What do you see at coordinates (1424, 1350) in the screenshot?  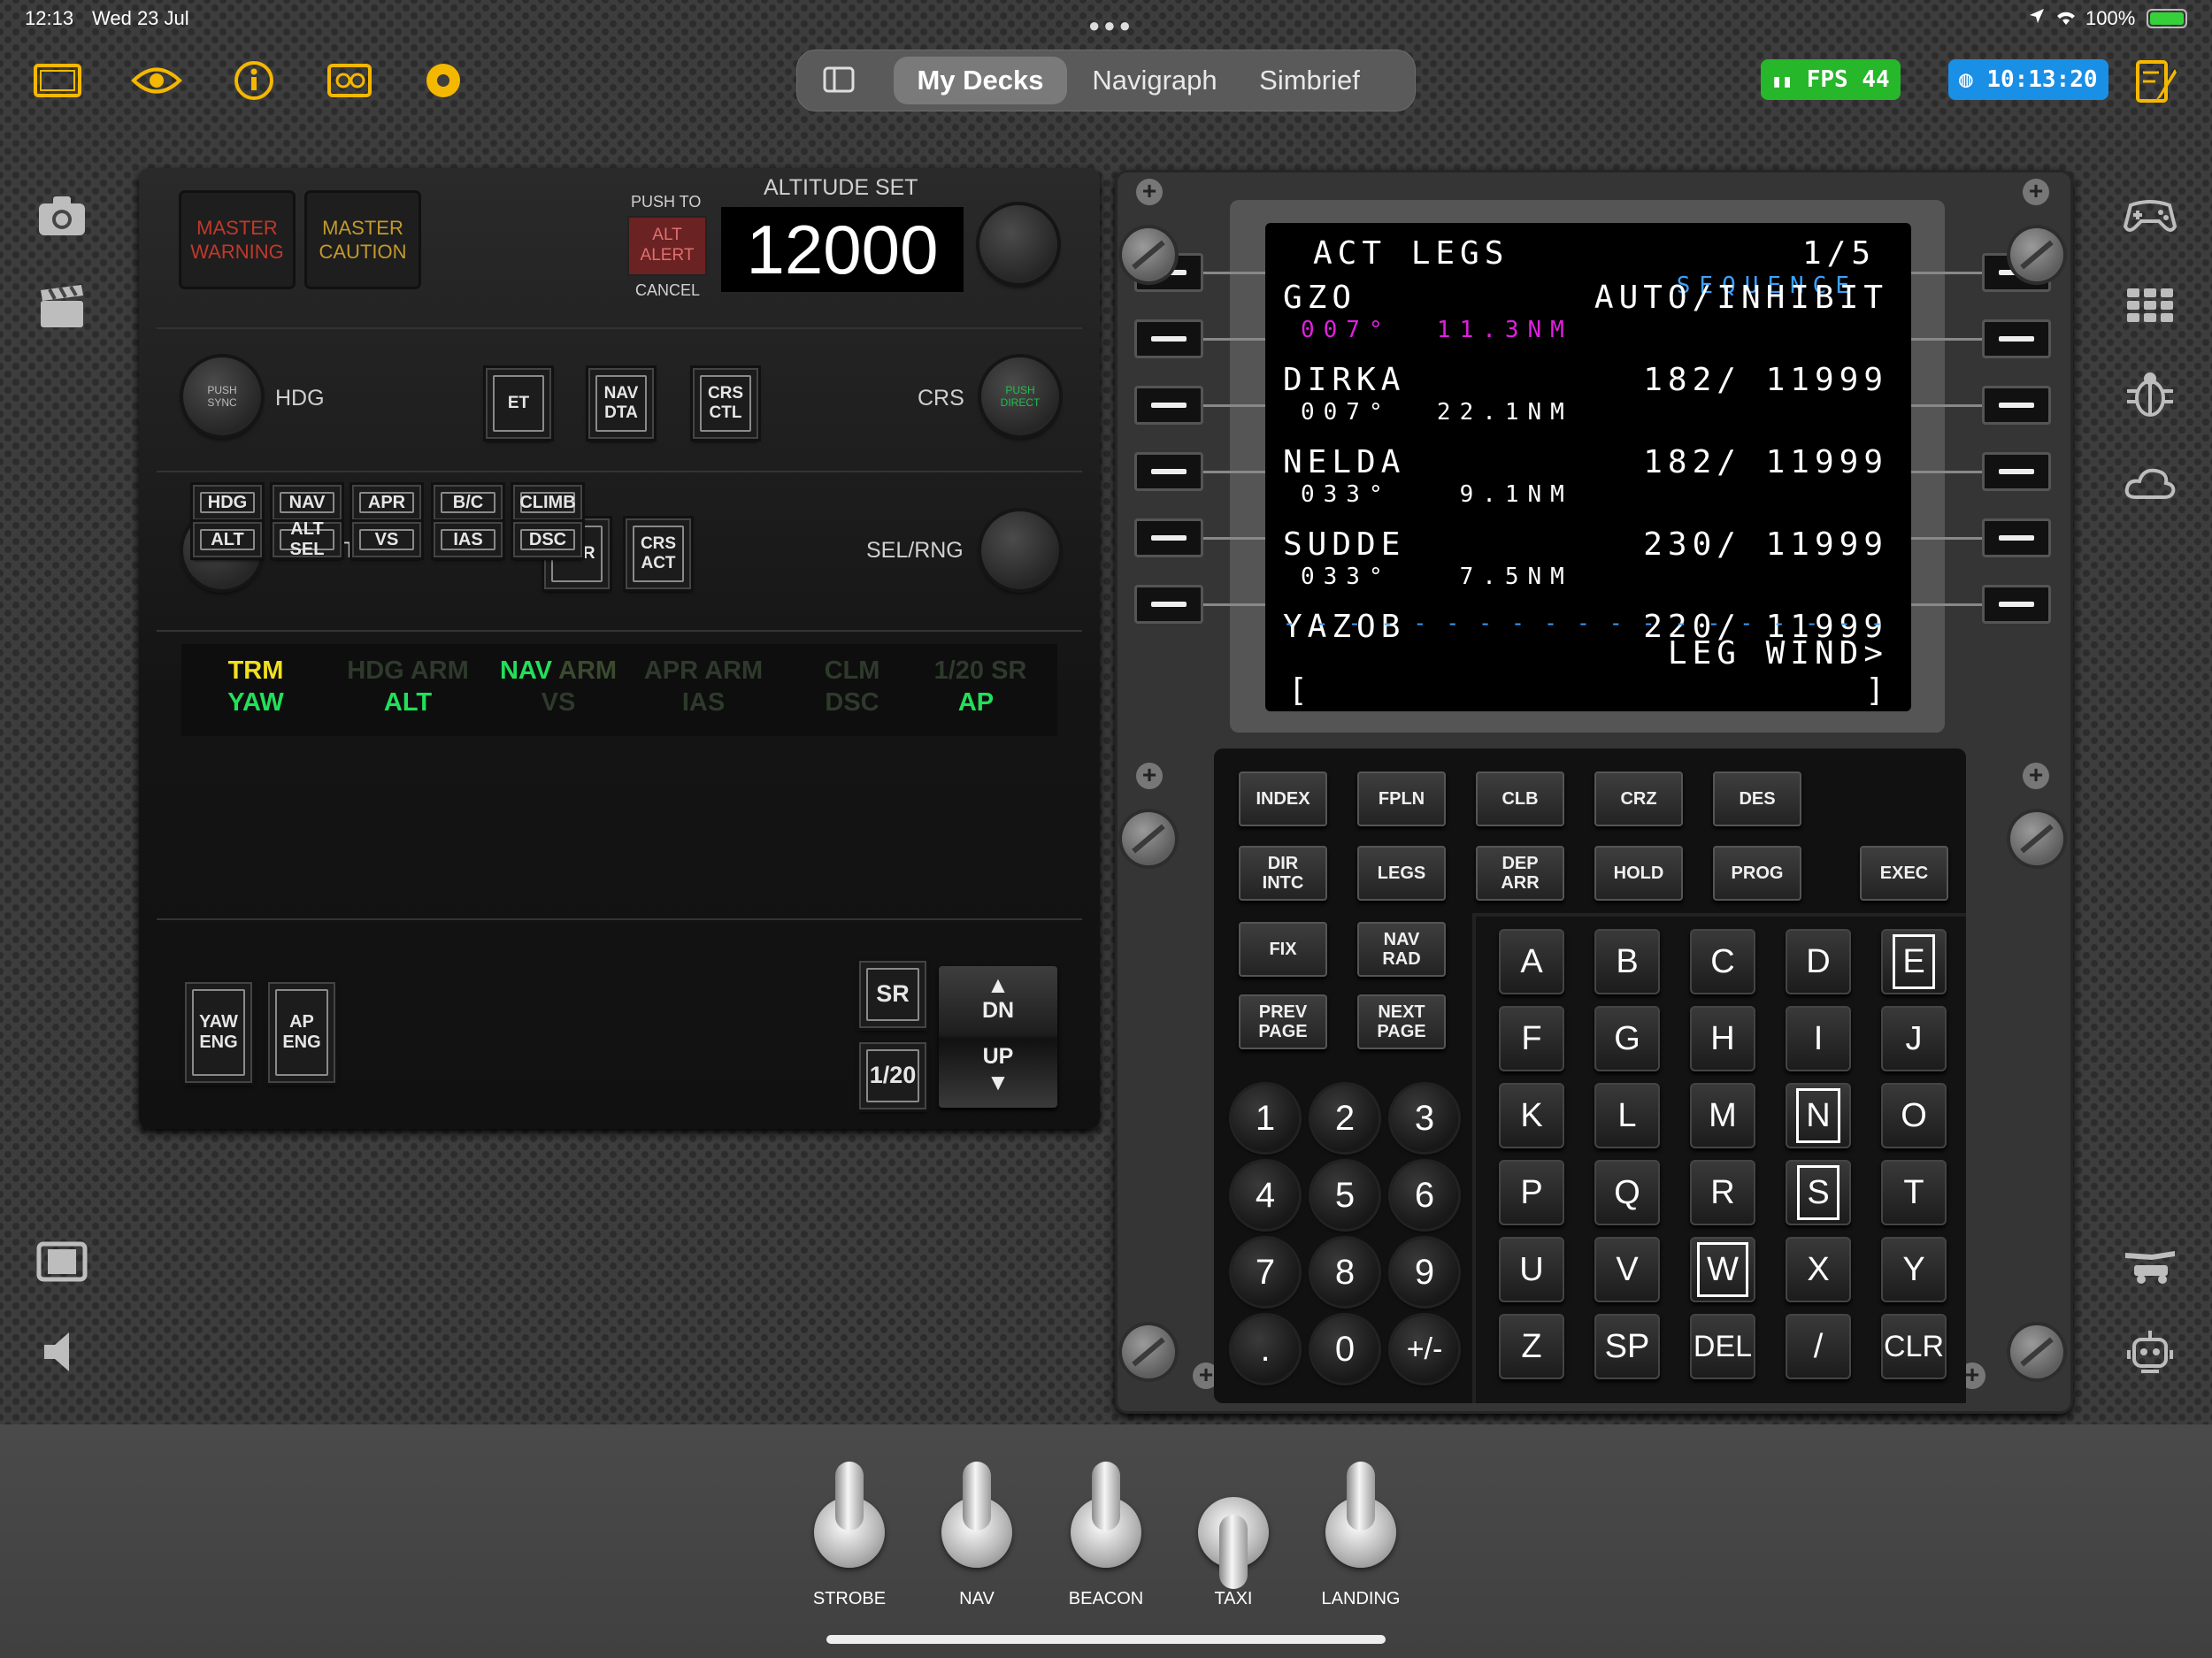 I see `key-plus-minus: +/-` at bounding box center [1424, 1350].